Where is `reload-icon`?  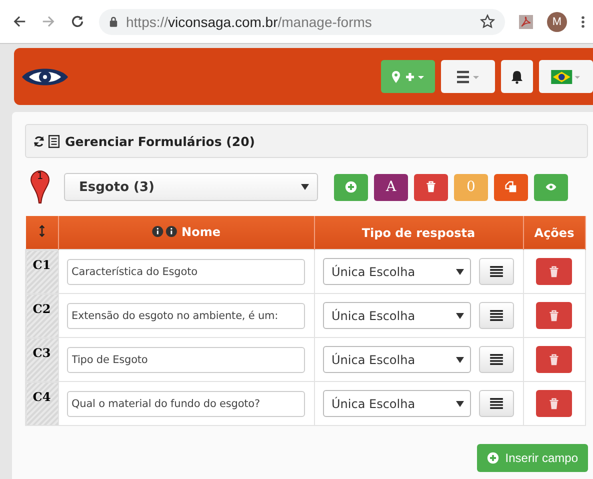
reload-icon is located at coordinates (77, 21).